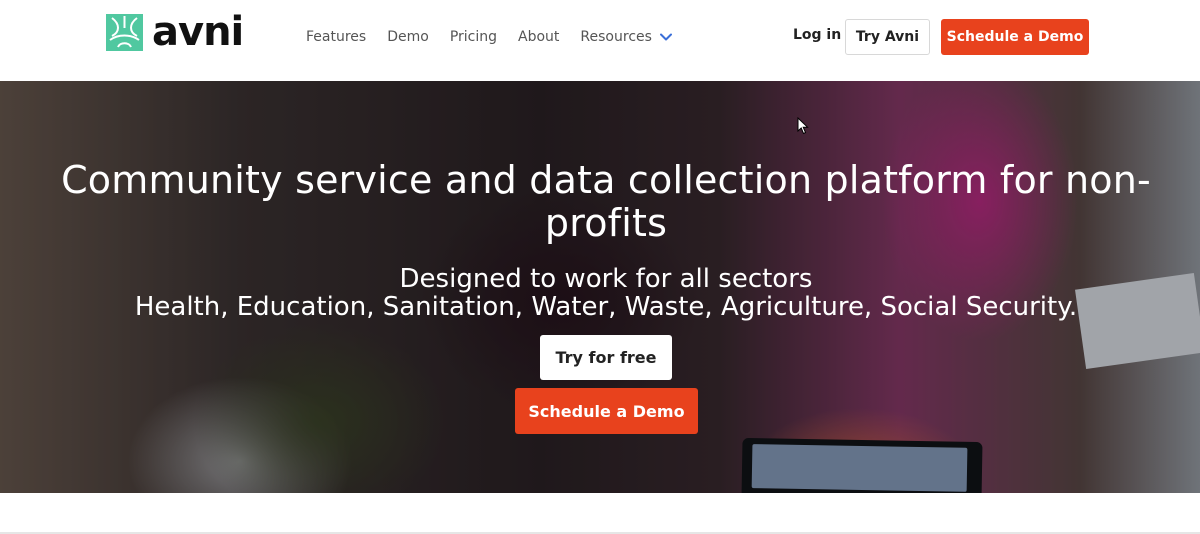 The width and height of the screenshot is (1200, 534). What do you see at coordinates (198, 32) in the screenshot?
I see `logo-wordmark: avni` at bounding box center [198, 32].